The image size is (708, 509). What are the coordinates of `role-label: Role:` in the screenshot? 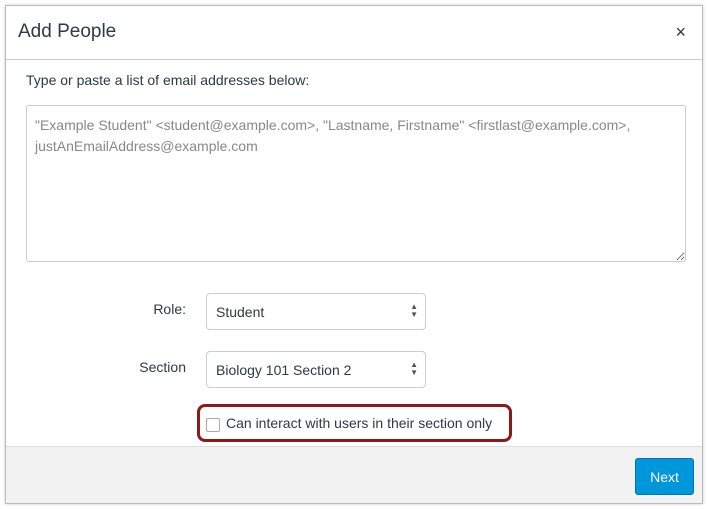 It's located at (169, 309).